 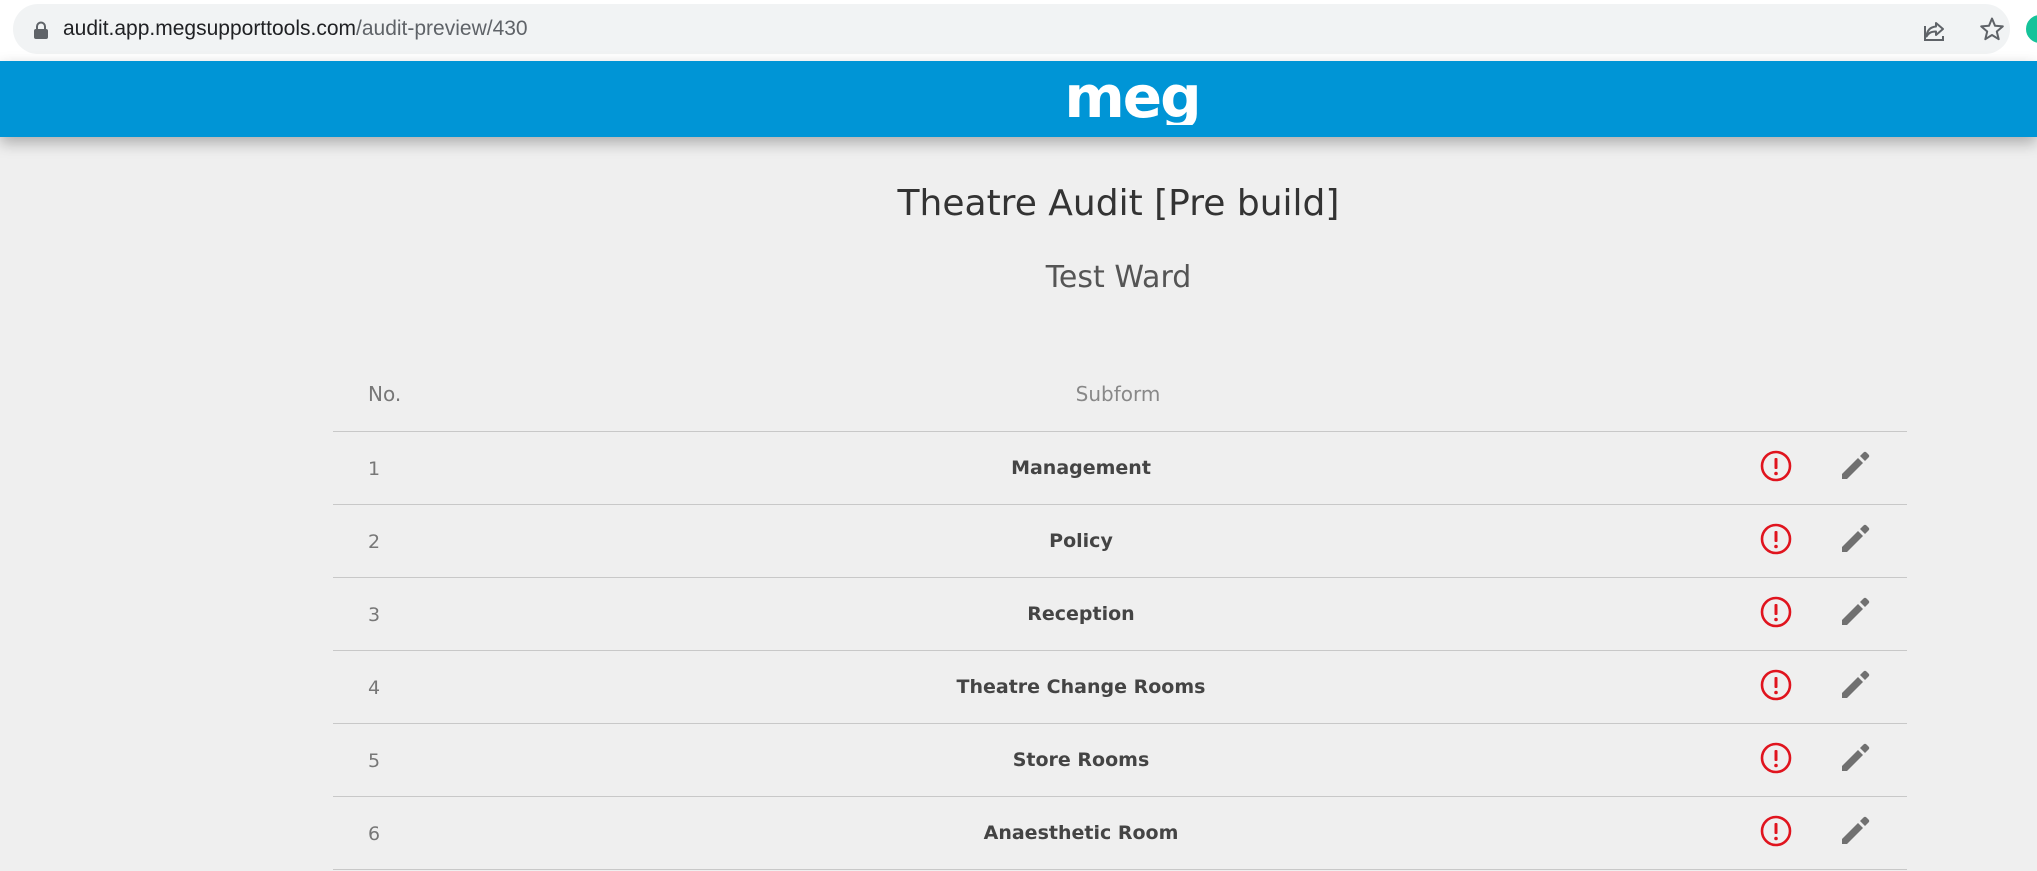 I want to click on url-host: audit.app.megsupporttools.com, so click(x=210, y=28).